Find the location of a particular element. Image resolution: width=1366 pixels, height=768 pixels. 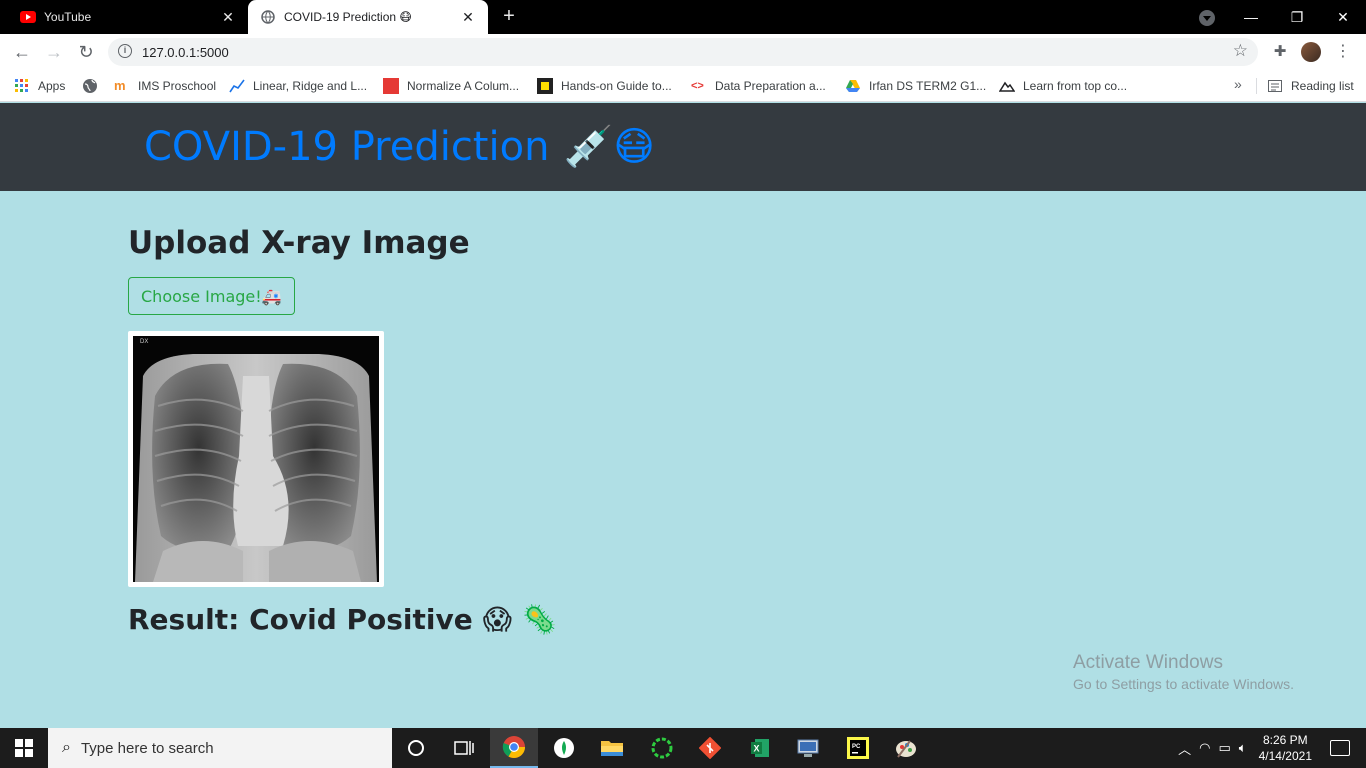

date: 4/14/2021 is located at coordinates (1285, 756).